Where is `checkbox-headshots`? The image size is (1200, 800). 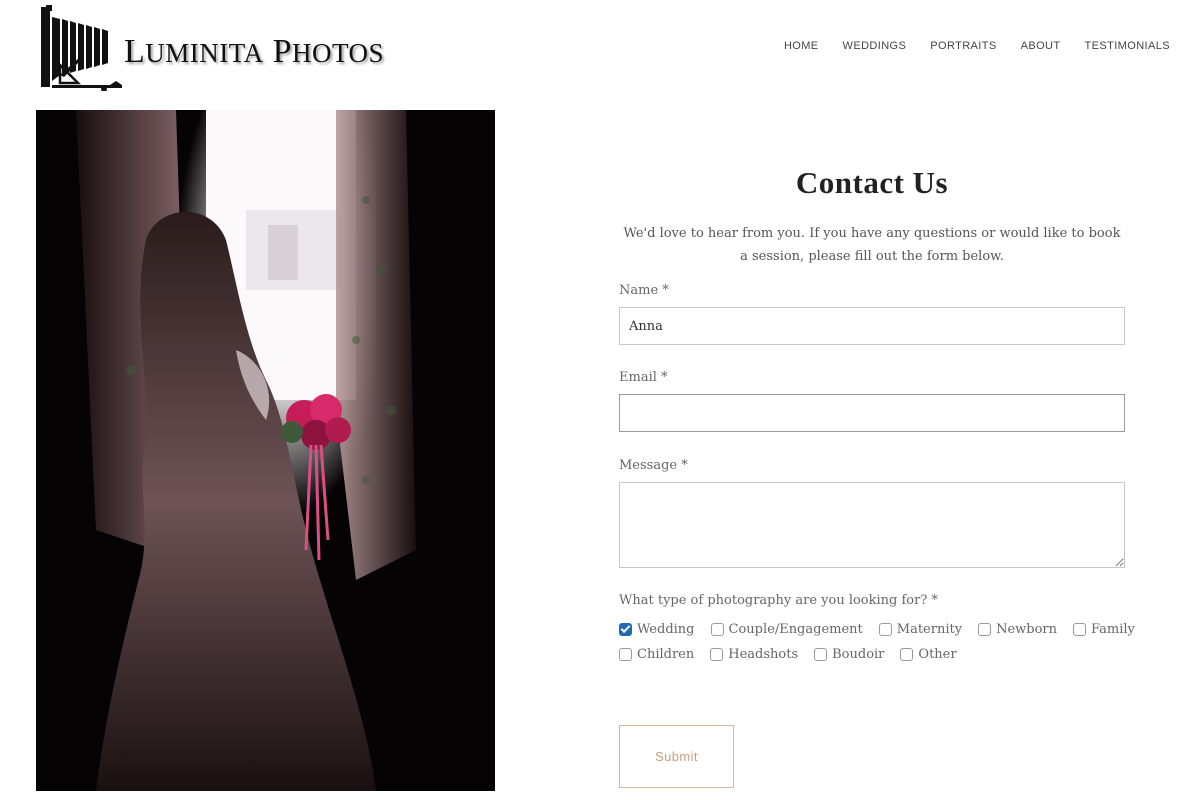 checkbox-headshots is located at coordinates (717, 654).